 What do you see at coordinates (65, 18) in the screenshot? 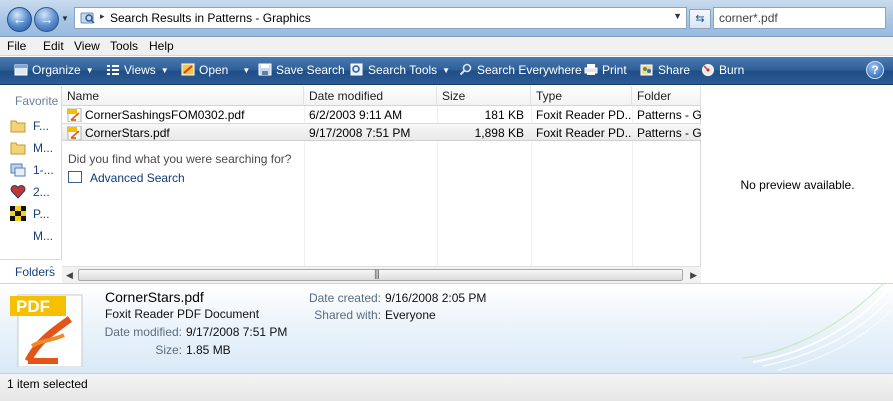
I see `recent-pages-dropdown-icon: ▼` at bounding box center [65, 18].